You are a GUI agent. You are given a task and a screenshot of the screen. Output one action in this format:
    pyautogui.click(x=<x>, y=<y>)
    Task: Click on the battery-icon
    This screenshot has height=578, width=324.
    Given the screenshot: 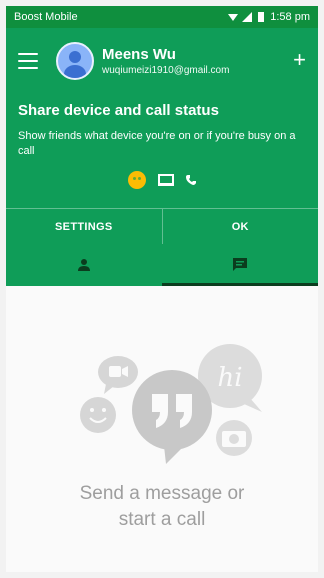 What is the action you would take?
    pyautogui.click(x=261, y=17)
    